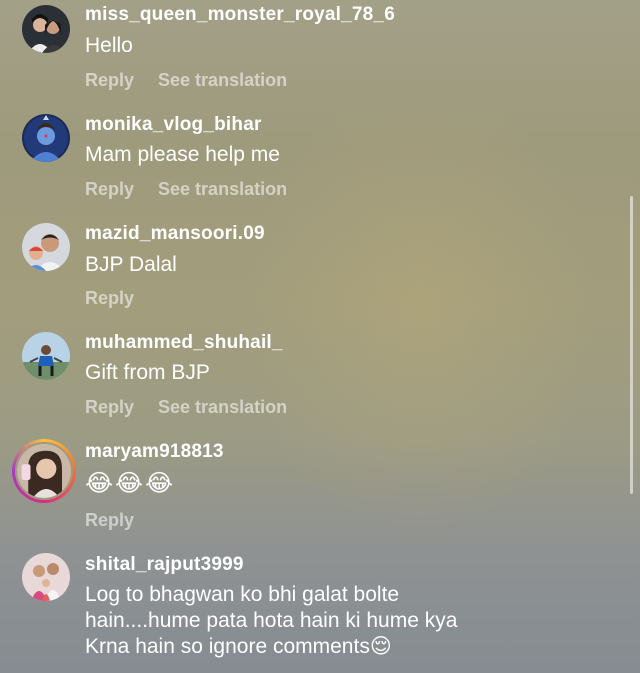  What do you see at coordinates (271, 620) in the screenshot?
I see `comment-text: hain....hume pata hota hain ki hume kya` at bounding box center [271, 620].